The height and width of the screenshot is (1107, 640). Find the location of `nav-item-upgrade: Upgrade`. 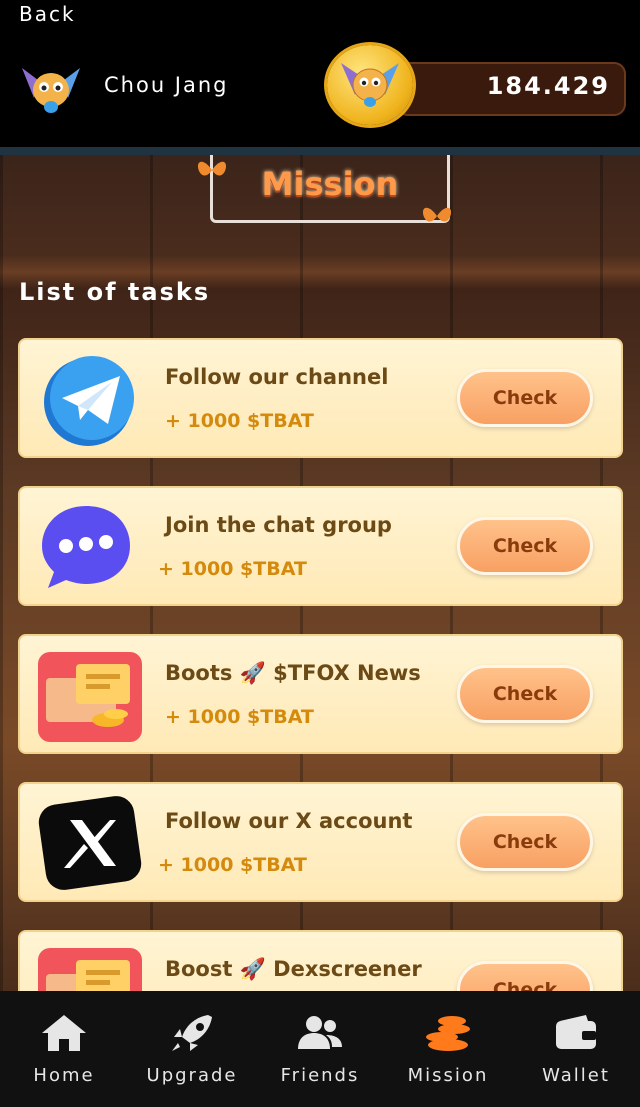

nav-item-upgrade: Upgrade is located at coordinates (192, 1049).